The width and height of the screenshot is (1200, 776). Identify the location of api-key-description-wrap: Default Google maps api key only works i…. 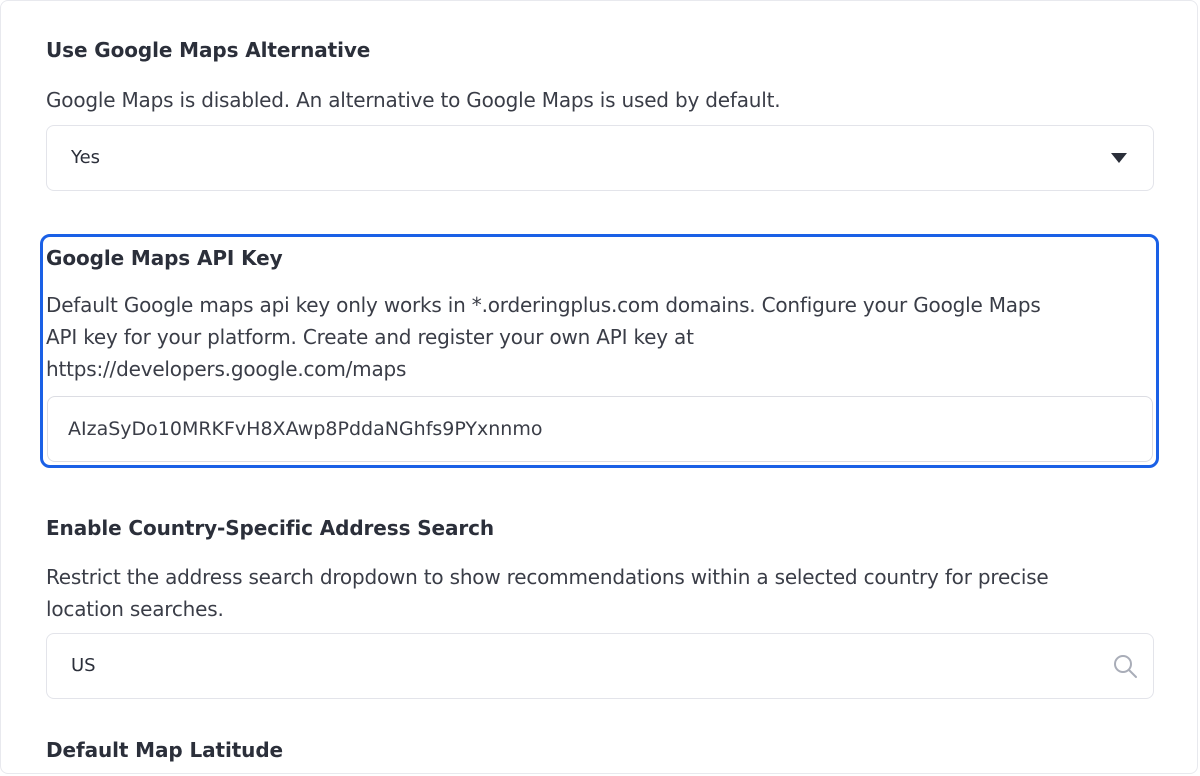
(600, 337).